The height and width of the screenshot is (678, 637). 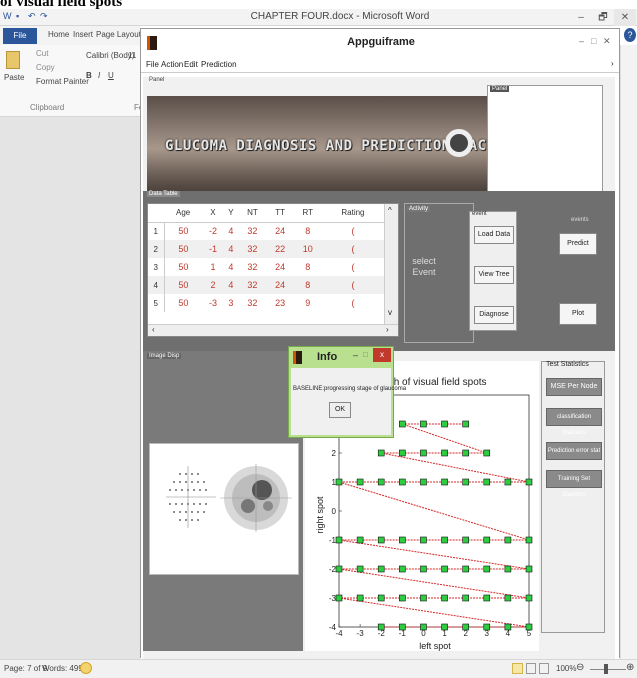 I want to click on word-restore-button: 🗗, so click(x=603, y=17).